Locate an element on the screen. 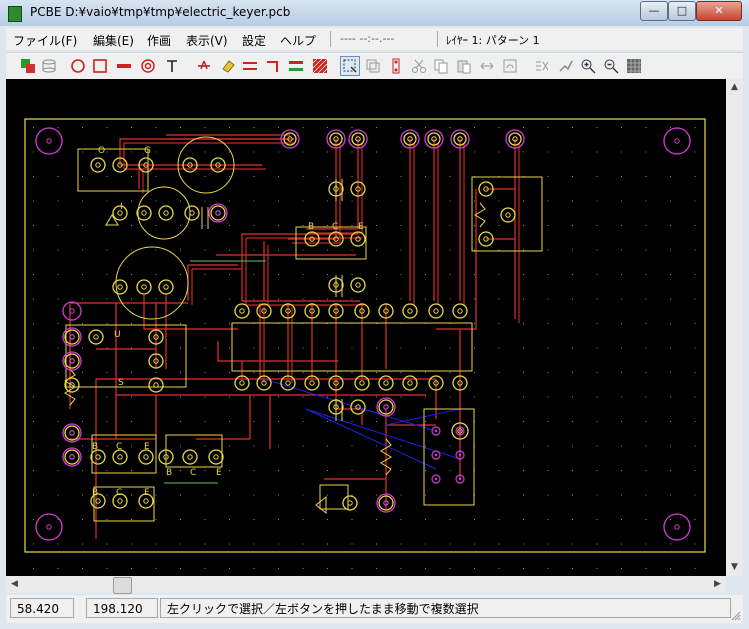 This screenshot has width=749, height=629. line-icon is located at coordinates (124, 66).